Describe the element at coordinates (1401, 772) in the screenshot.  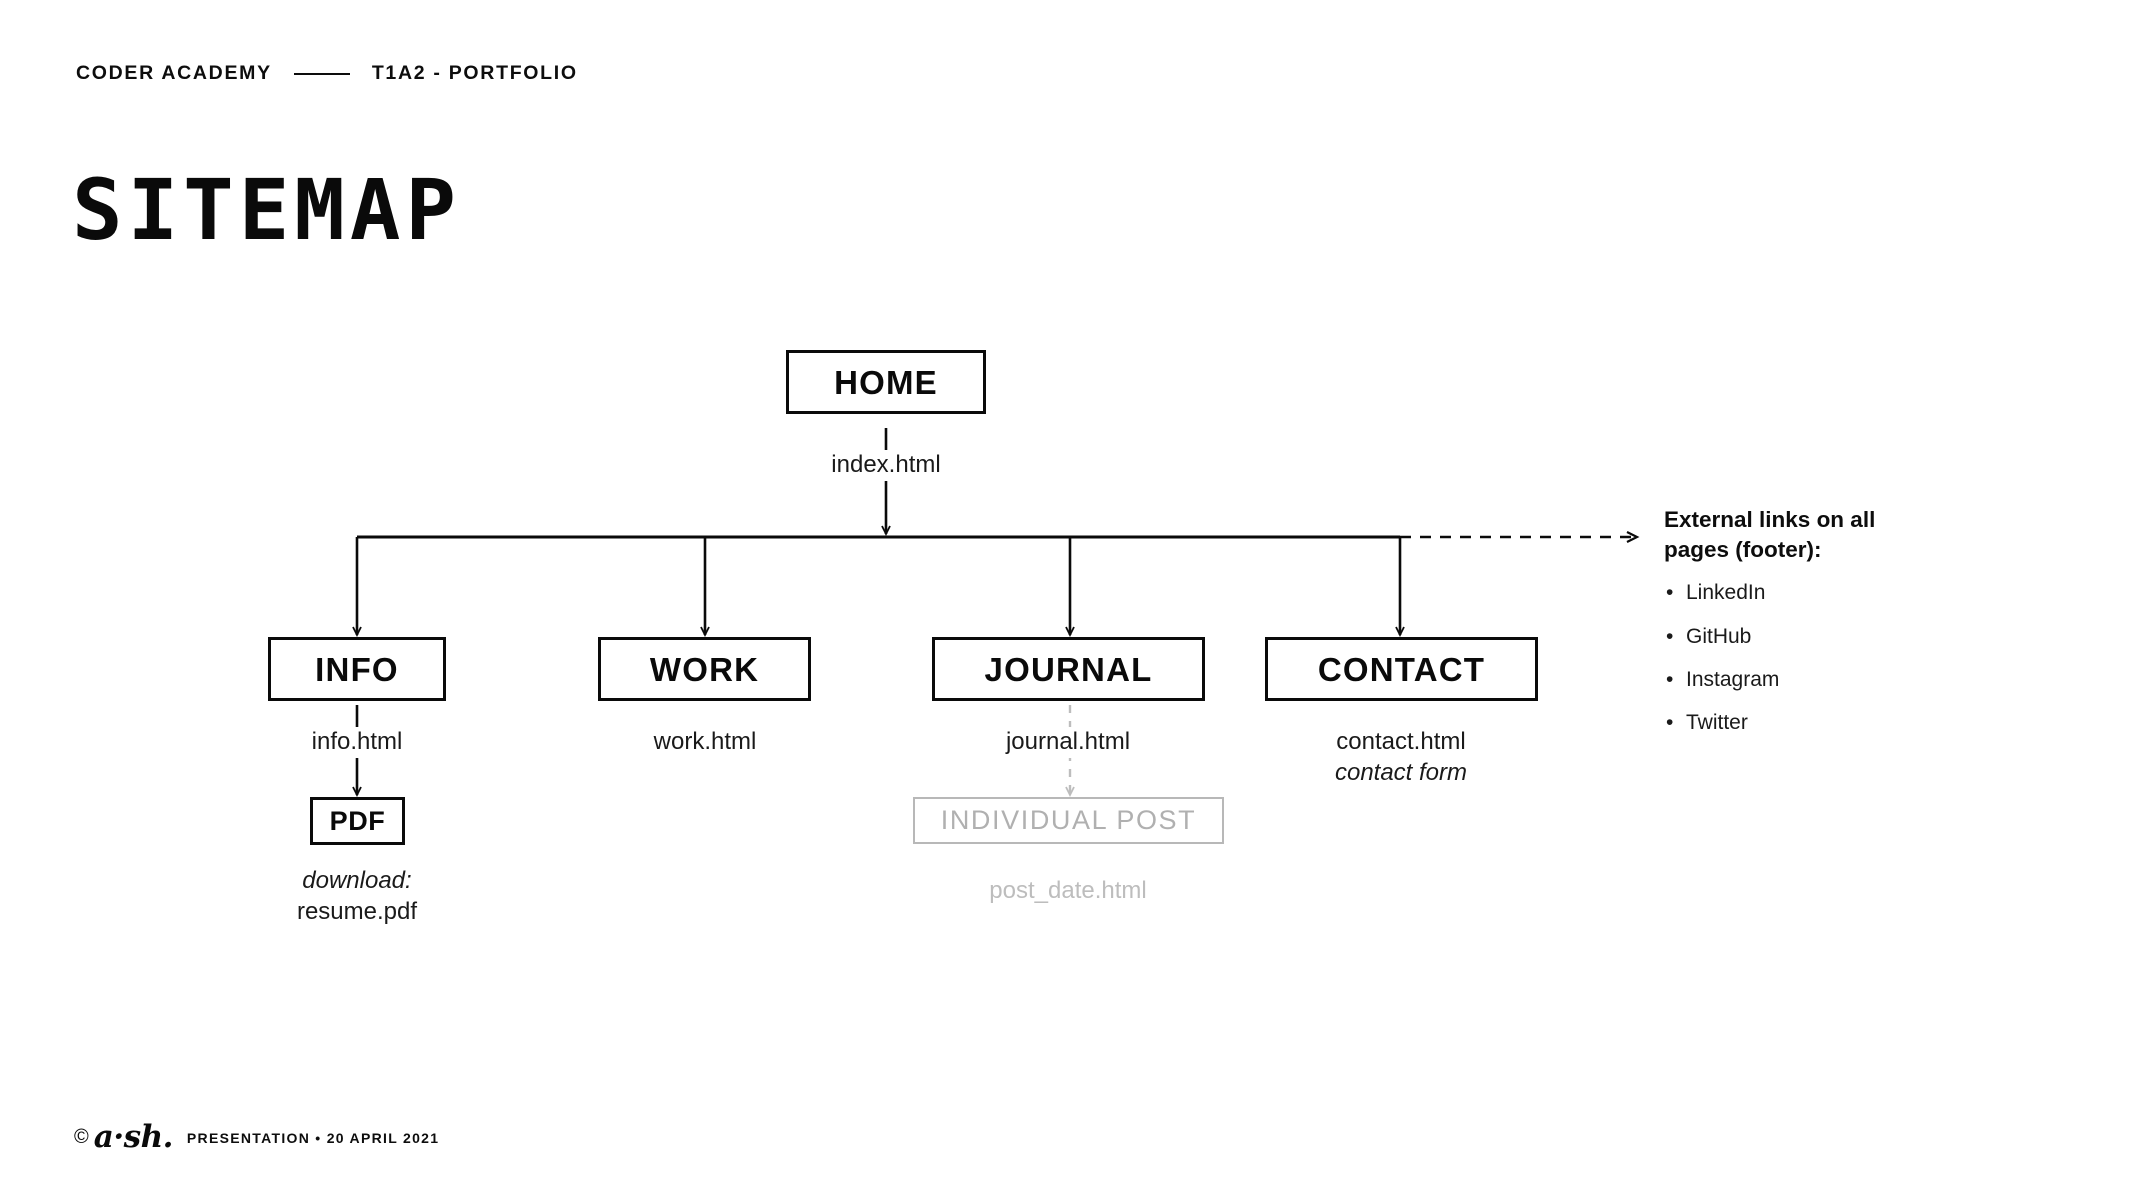
I see `caption-contact-note: contact form` at that location.